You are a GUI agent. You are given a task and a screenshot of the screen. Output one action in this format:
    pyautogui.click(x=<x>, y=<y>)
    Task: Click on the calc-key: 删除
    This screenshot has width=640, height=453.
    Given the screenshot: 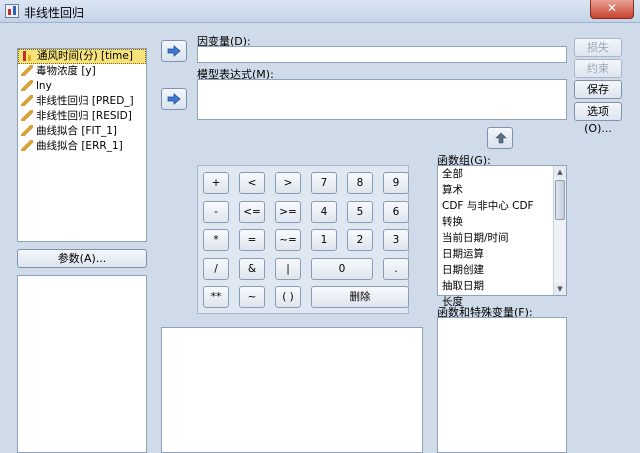 What is the action you would take?
    pyautogui.click(x=360, y=297)
    